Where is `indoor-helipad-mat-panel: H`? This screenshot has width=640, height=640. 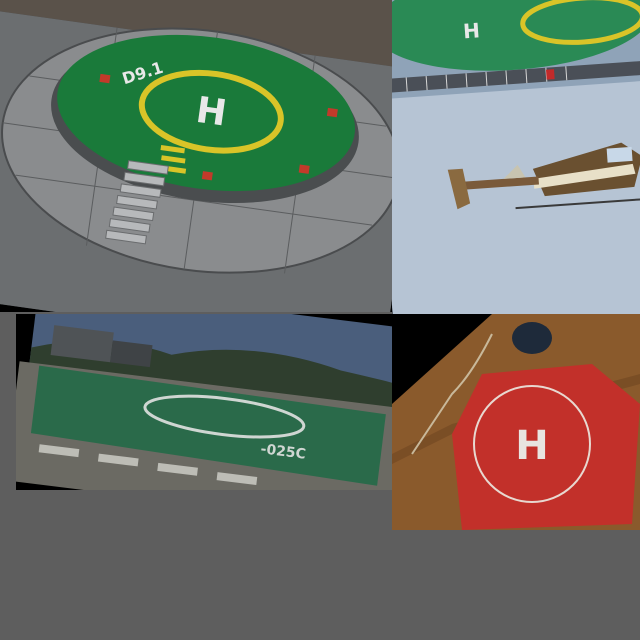 indoor-helipad-mat-panel: H is located at coordinates (516, 422).